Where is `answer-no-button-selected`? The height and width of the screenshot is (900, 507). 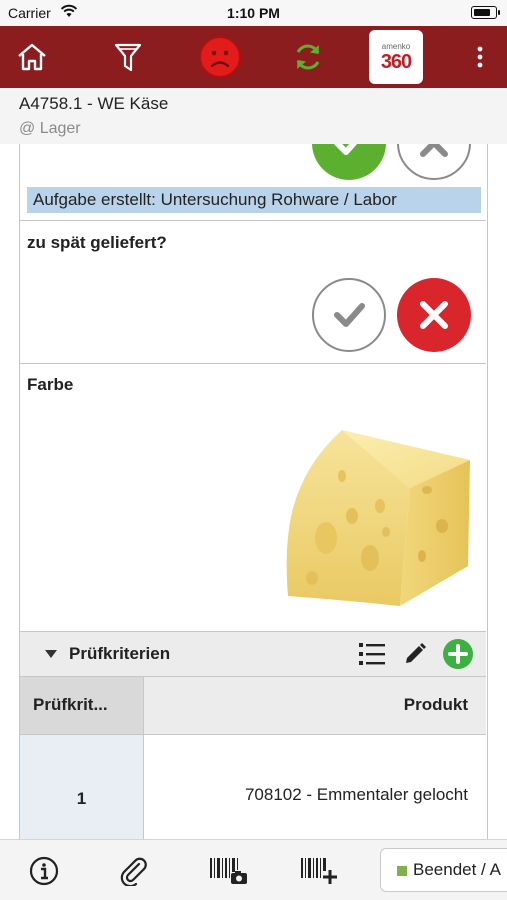 answer-no-button-selected is located at coordinates (434, 315).